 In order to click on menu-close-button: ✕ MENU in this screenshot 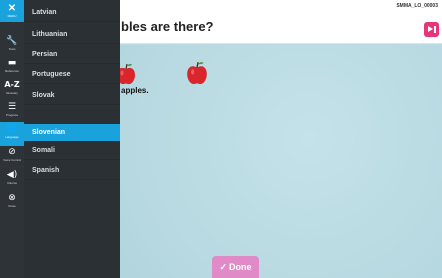, I will do `click(12, 11)`.